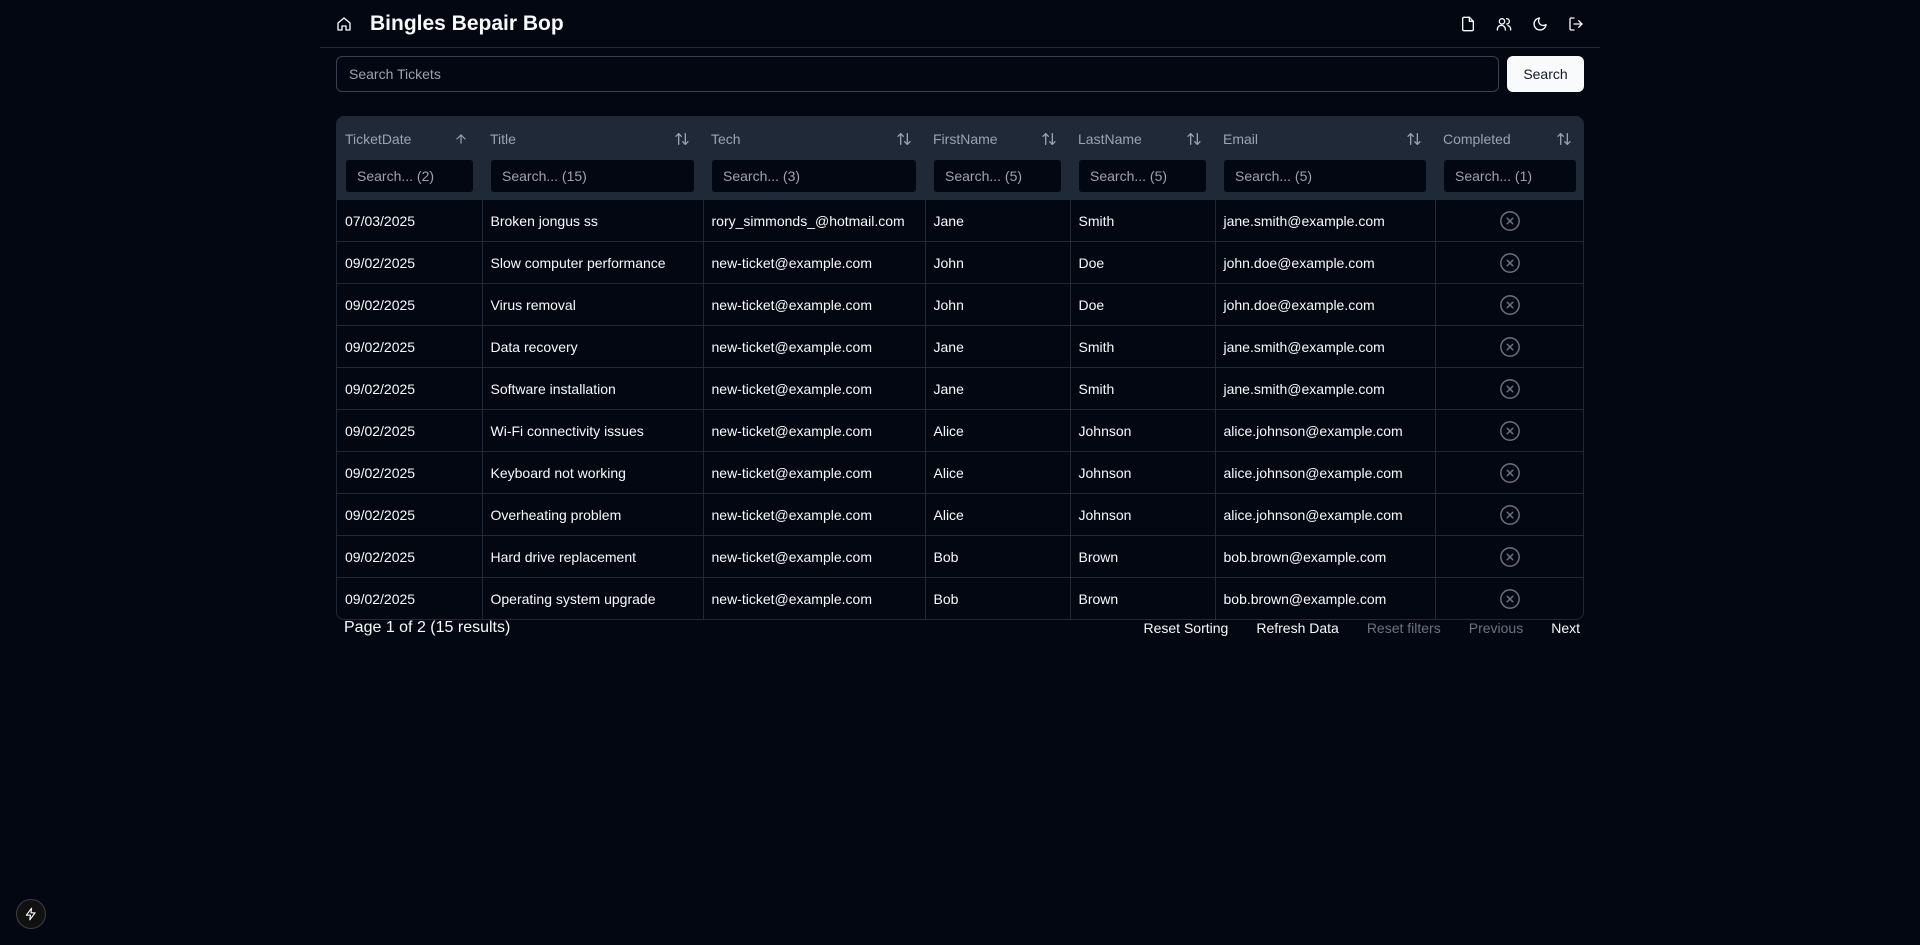  Describe the element at coordinates (1325, 176) in the screenshot. I see `filter-input-email` at that location.